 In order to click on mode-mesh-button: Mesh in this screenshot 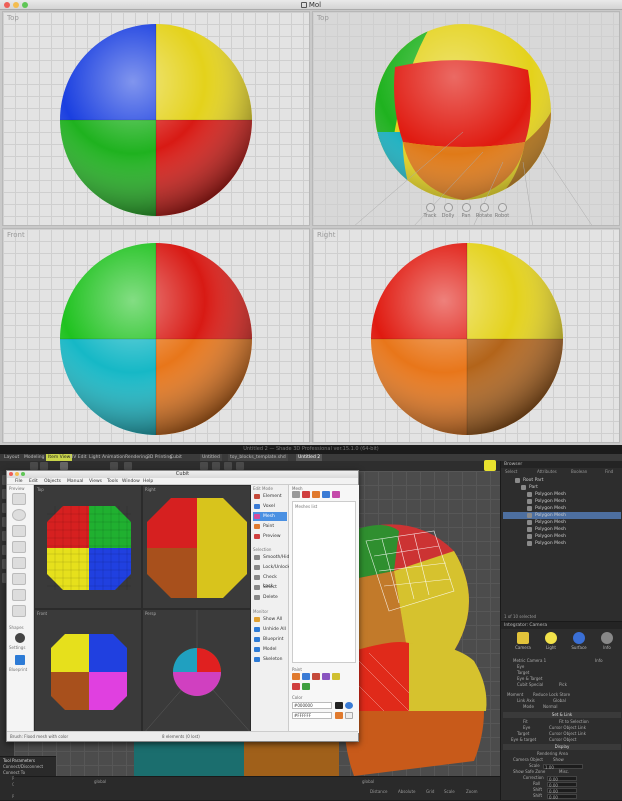, I will do `click(270, 516)`.